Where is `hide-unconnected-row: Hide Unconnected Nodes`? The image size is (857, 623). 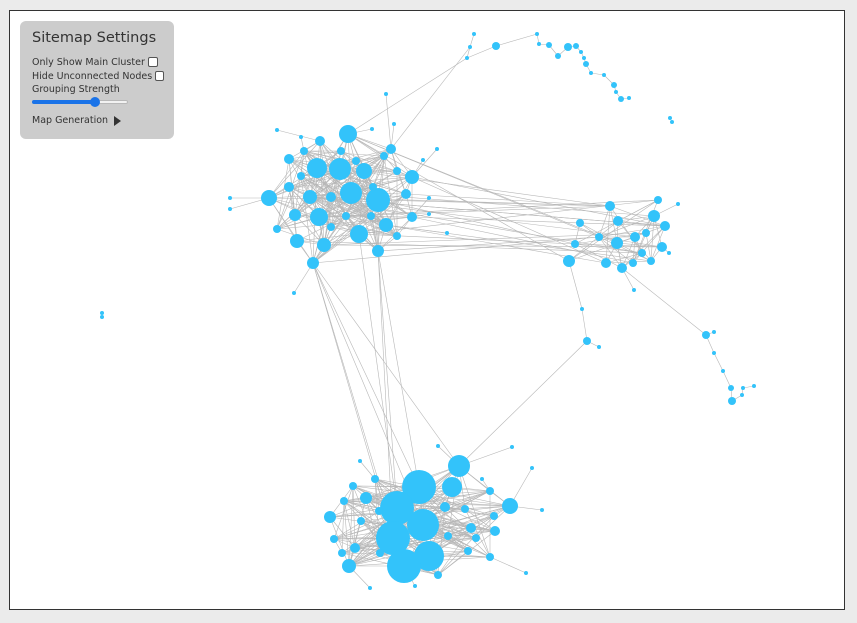
hide-unconnected-row: Hide Unconnected Nodes is located at coordinates (98, 76).